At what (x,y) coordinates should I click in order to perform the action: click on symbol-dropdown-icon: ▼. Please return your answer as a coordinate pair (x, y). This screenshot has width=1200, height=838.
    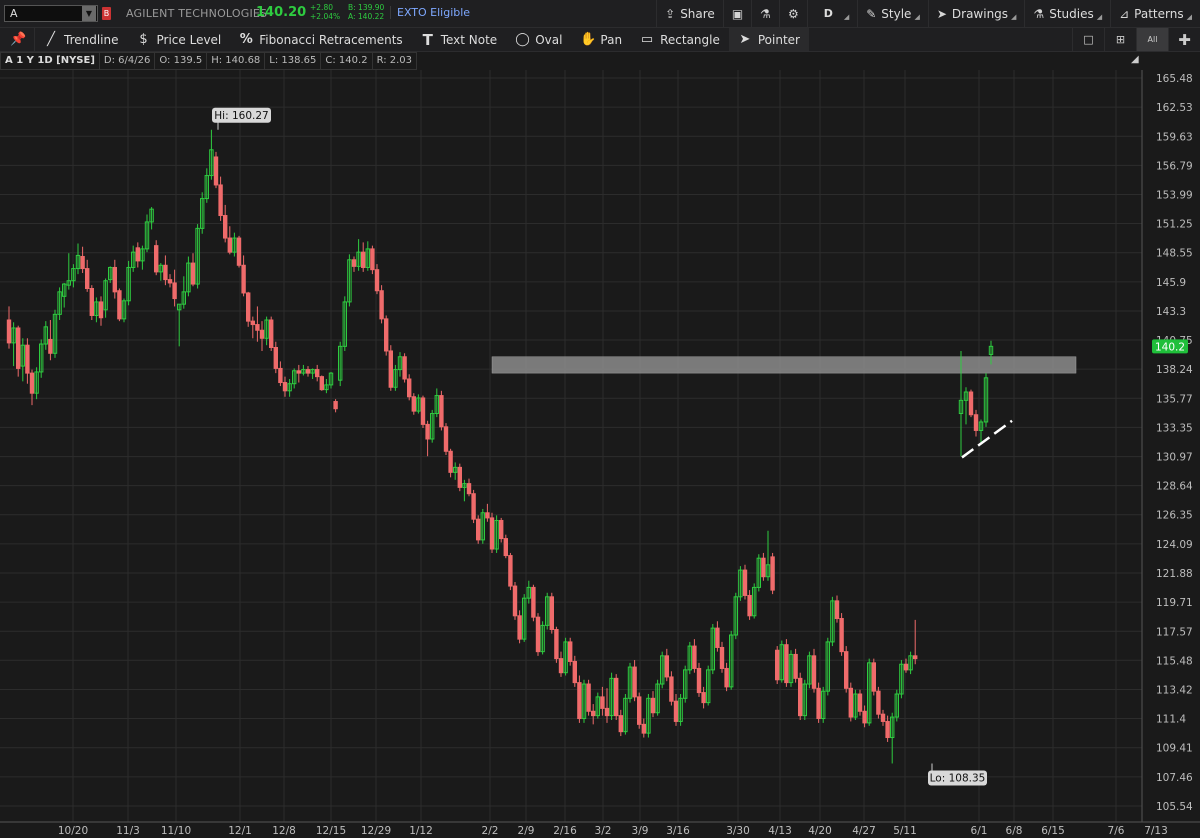
    Looking at the image, I should click on (89, 13).